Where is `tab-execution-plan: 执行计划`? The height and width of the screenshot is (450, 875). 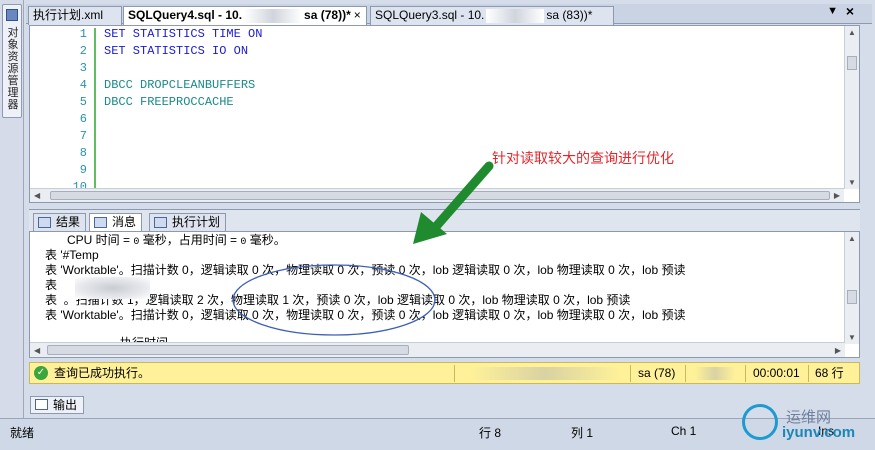
tab-execution-plan: 执行计划 is located at coordinates (188, 222).